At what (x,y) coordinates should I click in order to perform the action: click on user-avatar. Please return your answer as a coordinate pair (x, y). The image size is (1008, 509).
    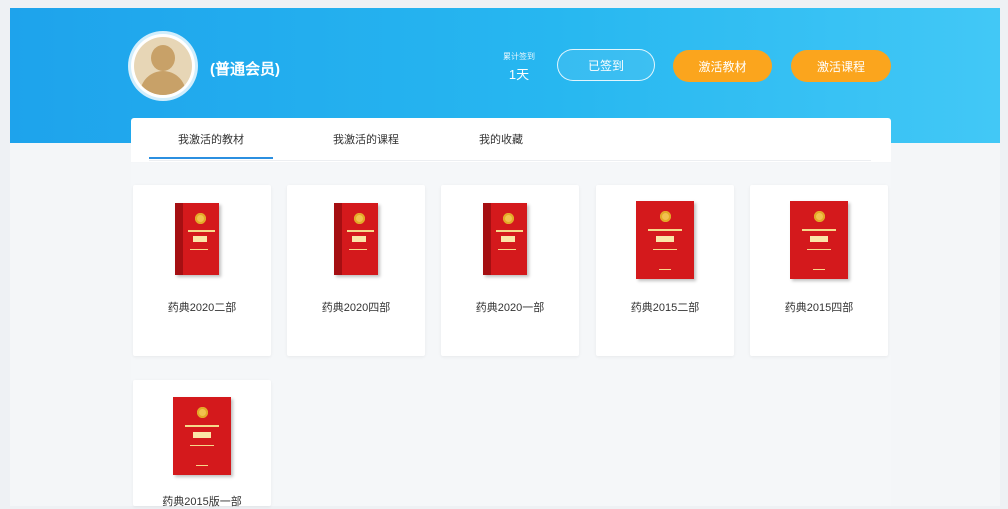
    Looking at the image, I should click on (163, 66).